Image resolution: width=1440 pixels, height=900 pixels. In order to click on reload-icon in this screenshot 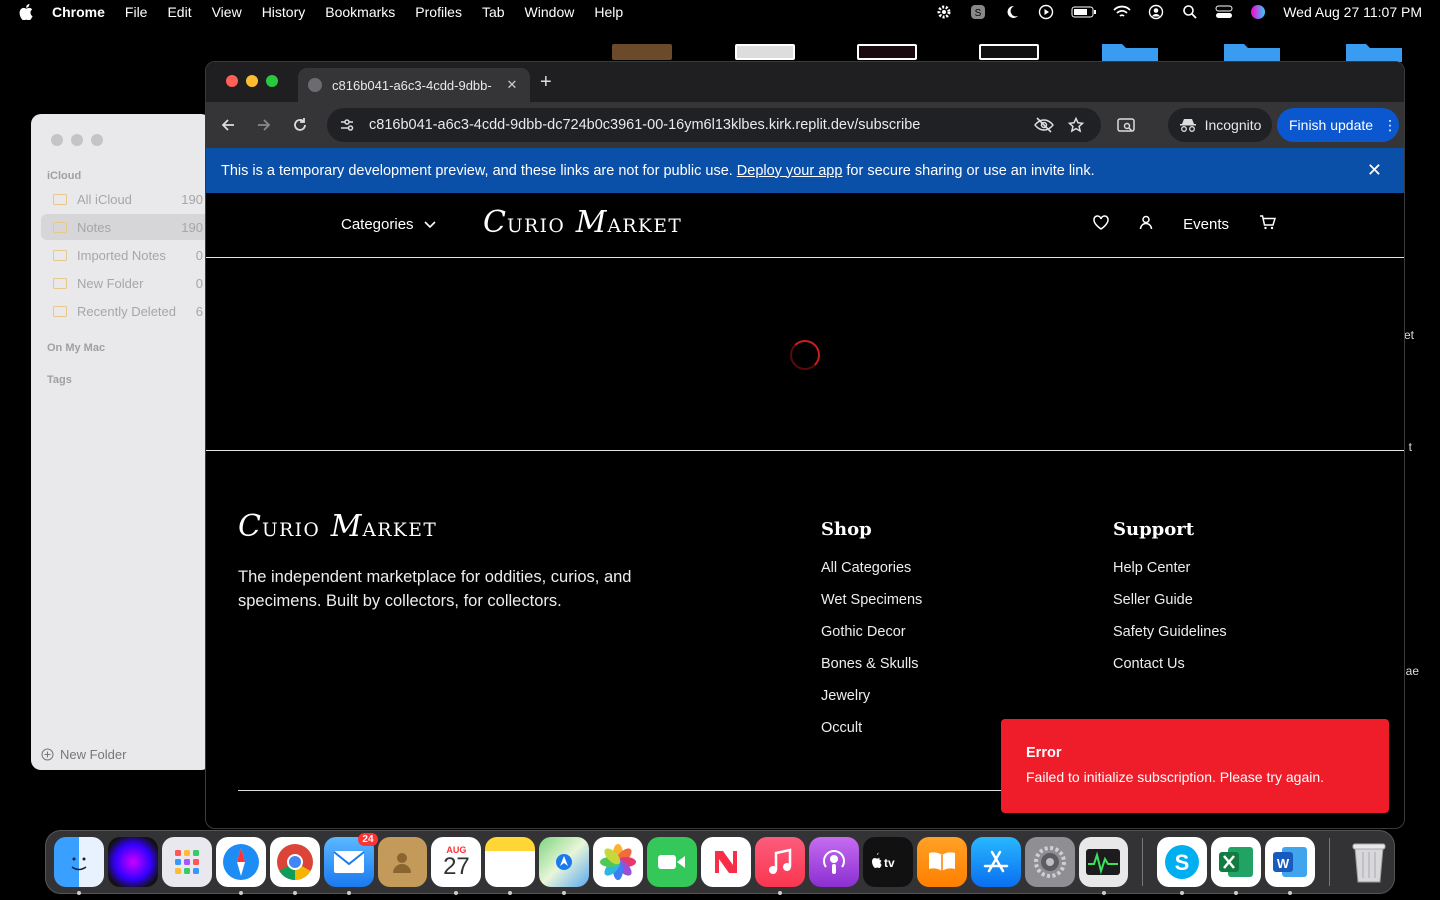, I will do `click(300, 125)`.